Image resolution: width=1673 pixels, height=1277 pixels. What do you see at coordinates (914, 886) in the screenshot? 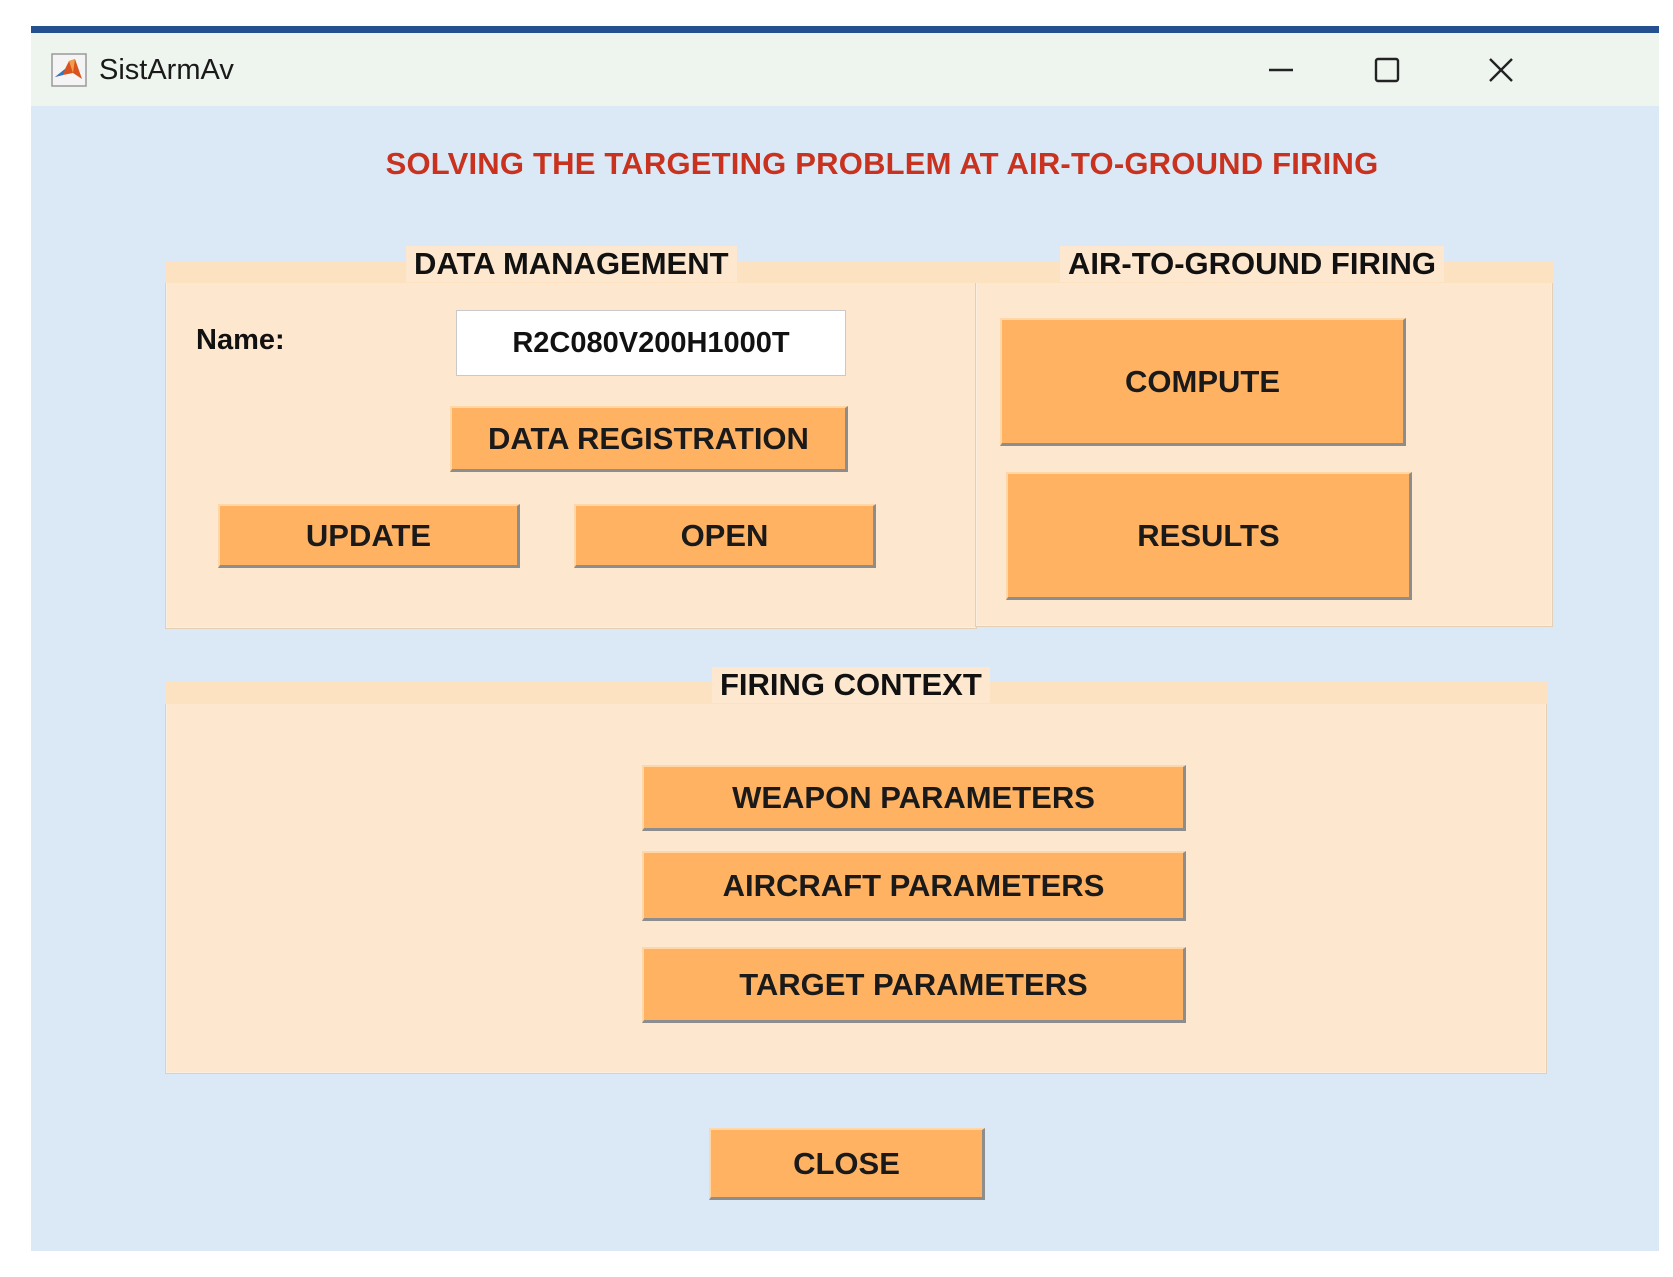
I see `aircraft-parameters-button: AIRCRAFT PARAMETERS` at bounding box center [914, 886].